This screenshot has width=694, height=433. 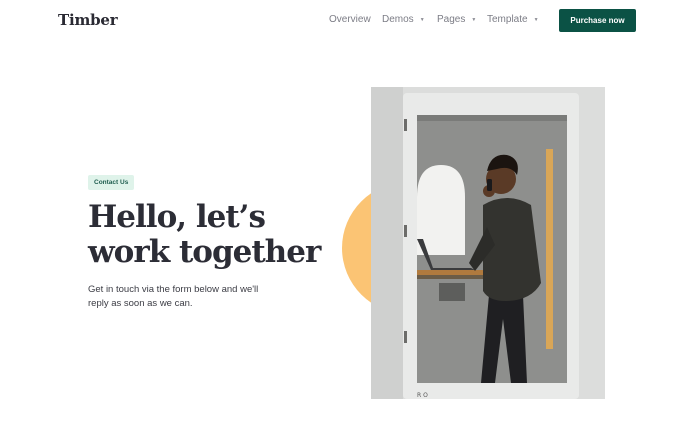 I want to click on nav-item-label: Template, so click(x=507, y=19).